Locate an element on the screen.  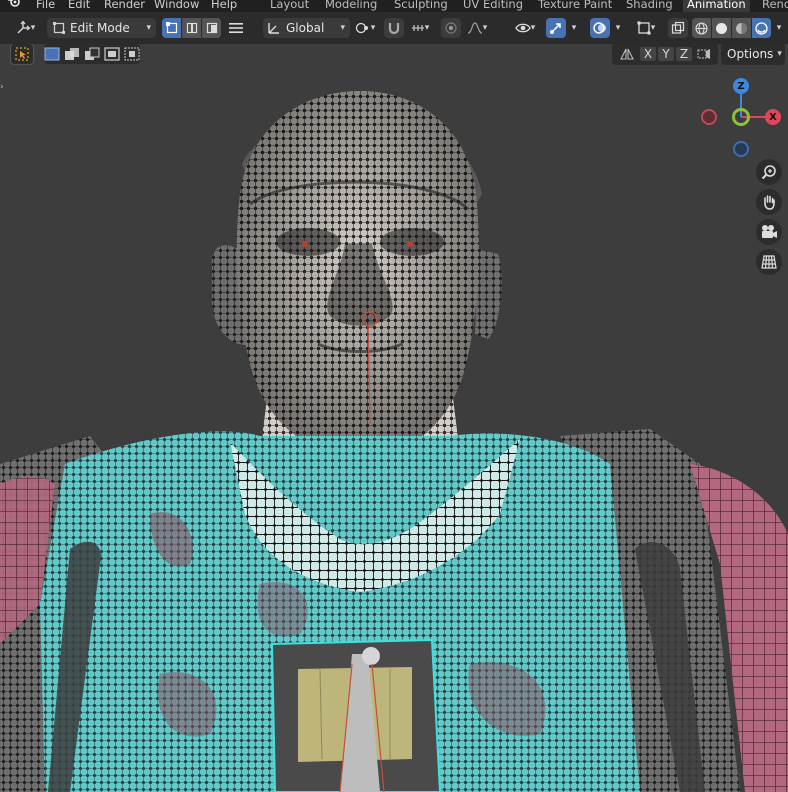
hamburger-icon is located at coordinates (236, 28).